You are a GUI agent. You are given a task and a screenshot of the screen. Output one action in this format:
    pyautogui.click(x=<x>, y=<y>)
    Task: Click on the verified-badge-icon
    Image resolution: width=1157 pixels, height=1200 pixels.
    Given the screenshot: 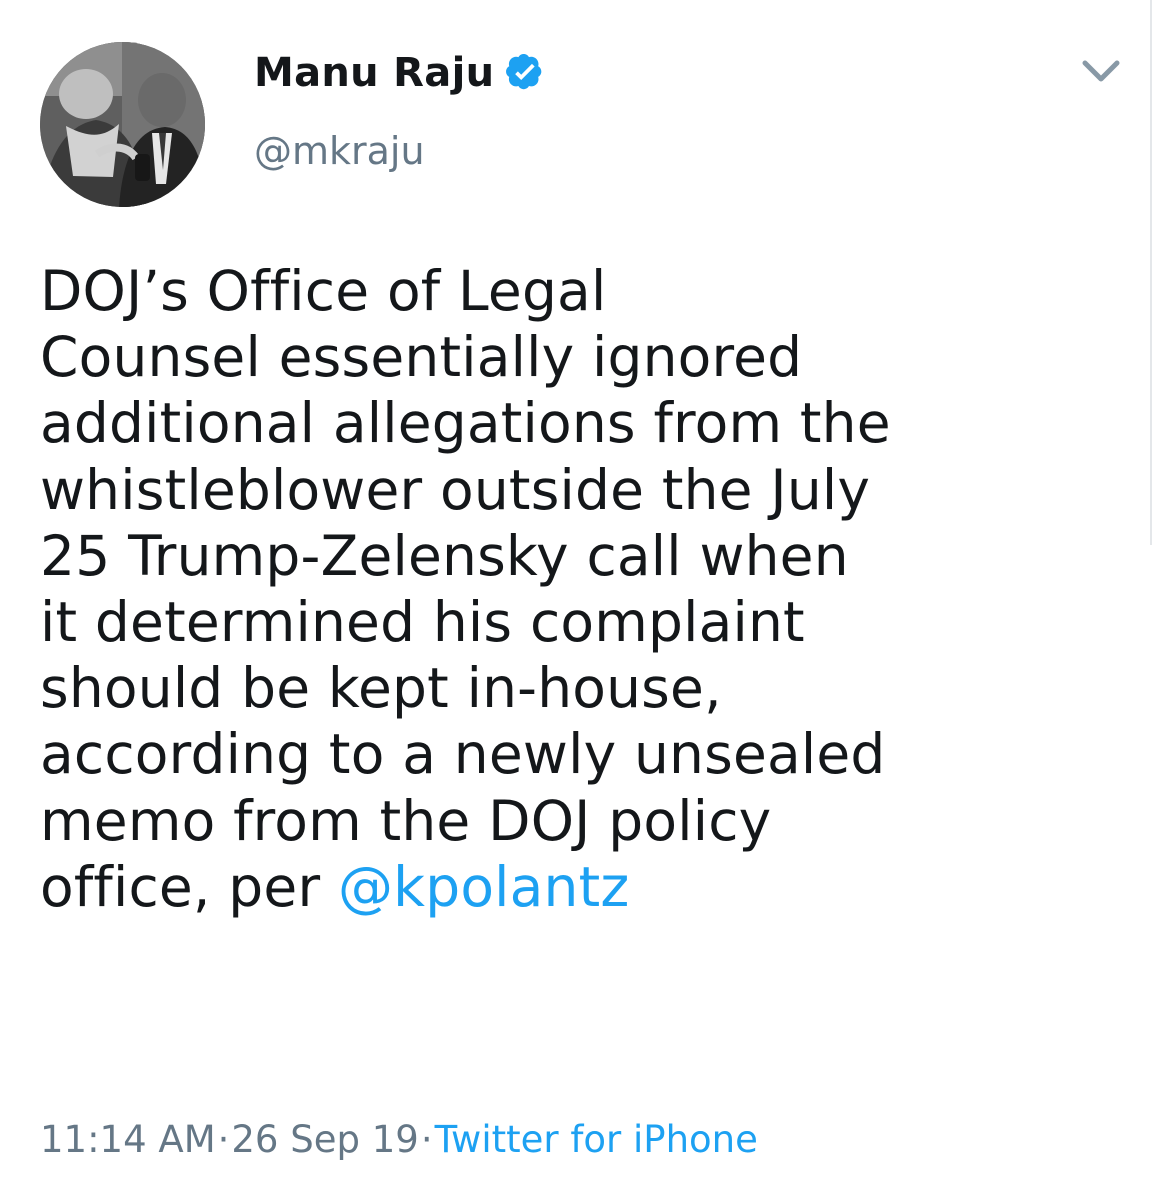 What is the action you would take?
    pyautogui.click(x=524, y=72)
    